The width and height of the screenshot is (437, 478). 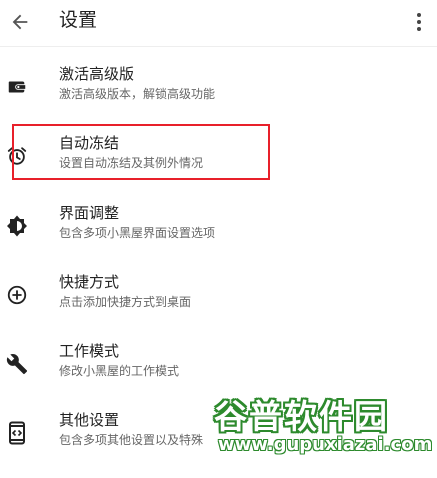 What do you see at coordinates (89, 143) in the screenshot?
I see `settings-item-label: 自动冻结` at bounding box center [89, 143].